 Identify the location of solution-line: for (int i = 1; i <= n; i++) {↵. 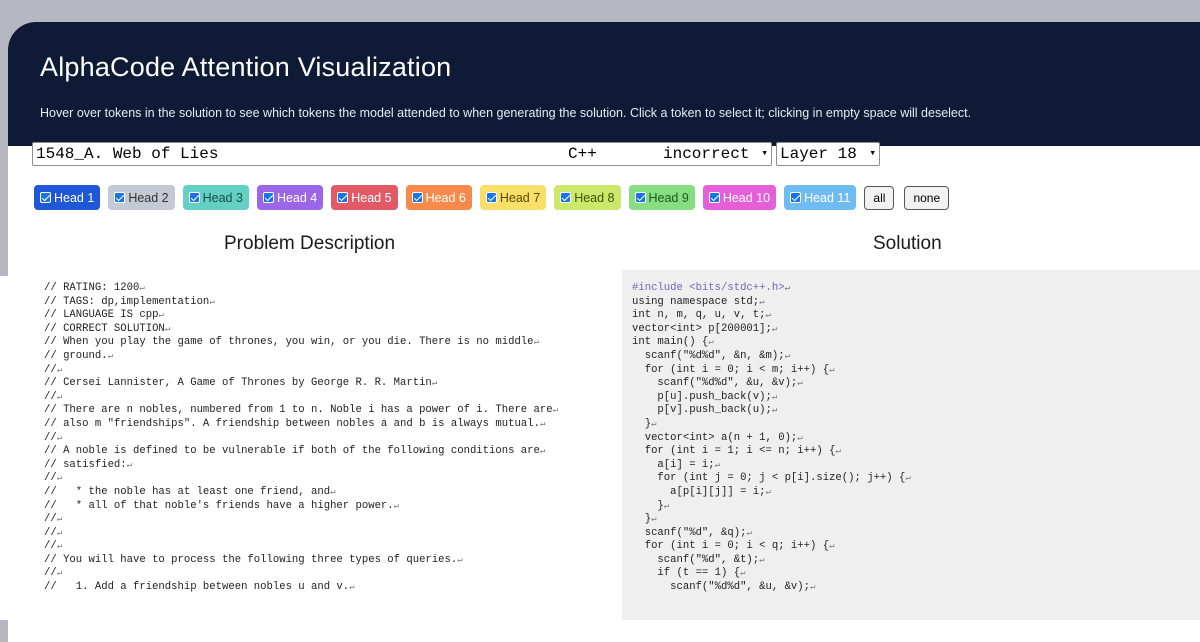
(916, 452).